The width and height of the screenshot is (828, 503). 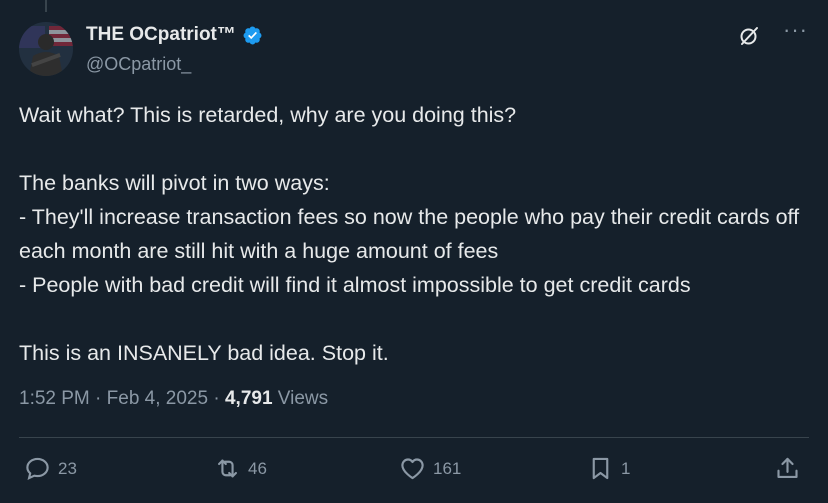 I want to click on thread-connector-line, so click(x=46, y=6).